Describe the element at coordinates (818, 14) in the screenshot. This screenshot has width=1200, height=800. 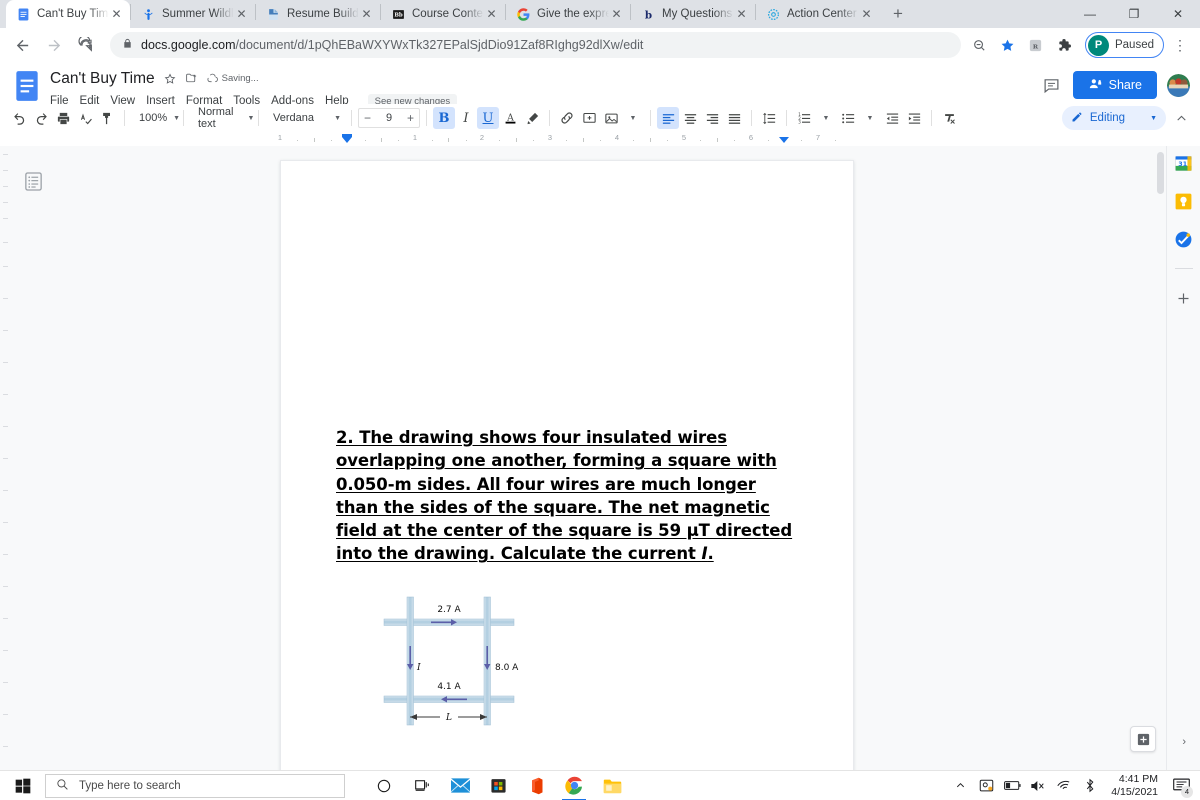
I see `browser-tab-6: Action Center - Oc ✕` at that location.